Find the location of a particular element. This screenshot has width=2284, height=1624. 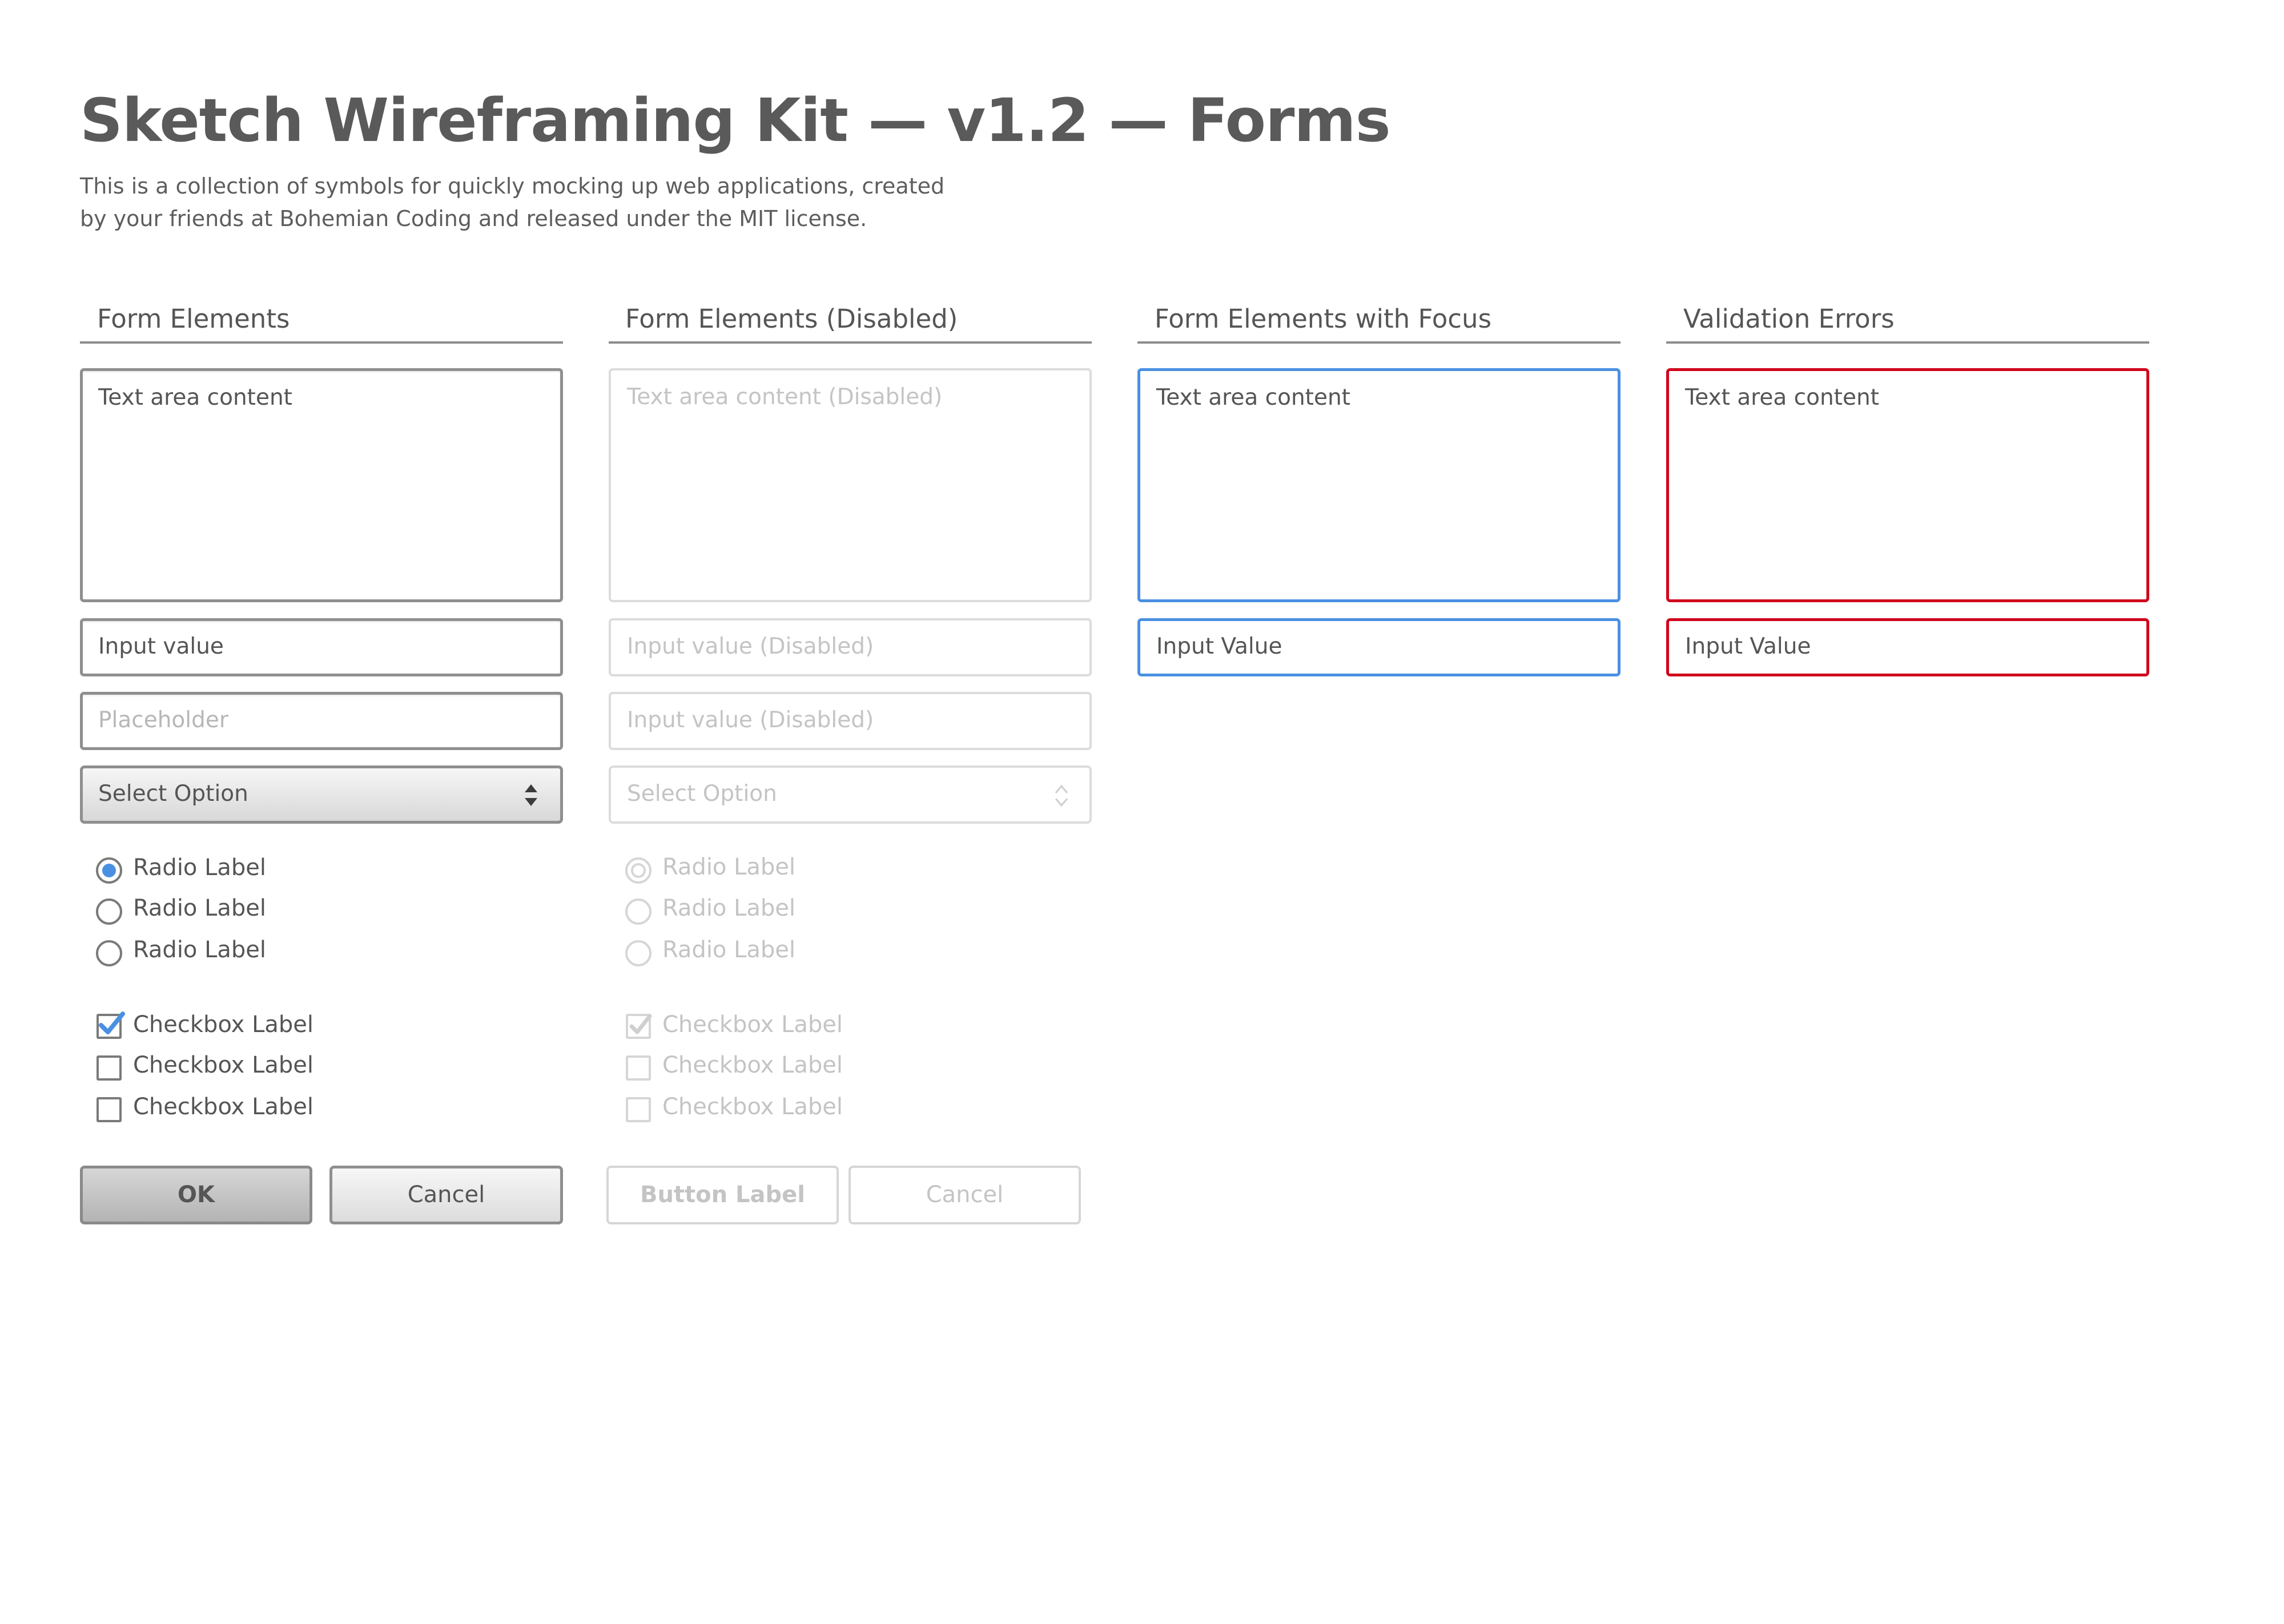

checkbox-2-disabled is located at coordinates (638, 1068).